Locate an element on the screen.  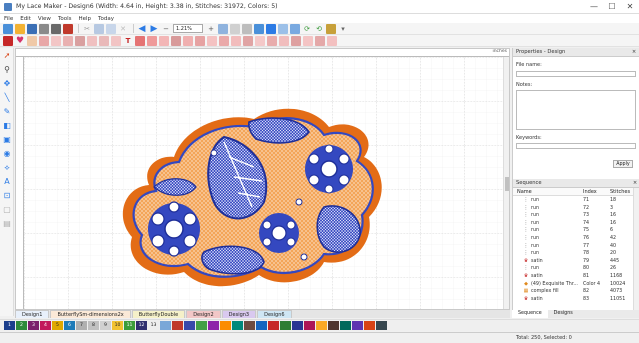
satin-icon is located at coordinates (80, 40).